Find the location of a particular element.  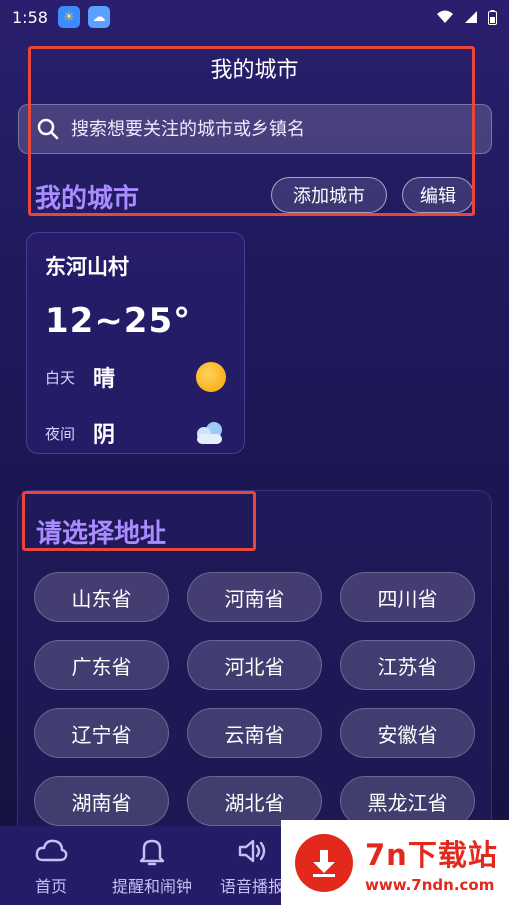

province-button: 江苏省 is located at coordinates (407, 665).